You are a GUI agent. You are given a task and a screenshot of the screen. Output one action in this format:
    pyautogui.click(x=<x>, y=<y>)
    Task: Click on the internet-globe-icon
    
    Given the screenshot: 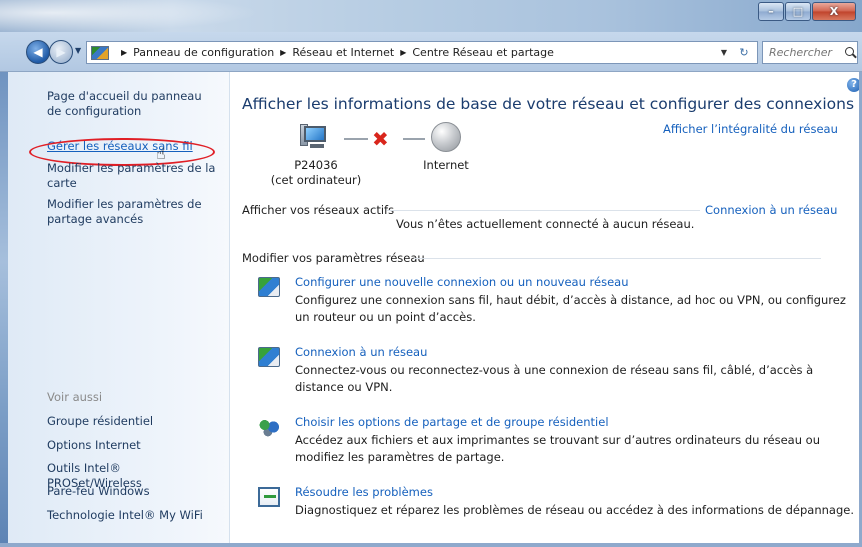 What is the action you would take?
    pyautogui.click(x=446, y=137)
    